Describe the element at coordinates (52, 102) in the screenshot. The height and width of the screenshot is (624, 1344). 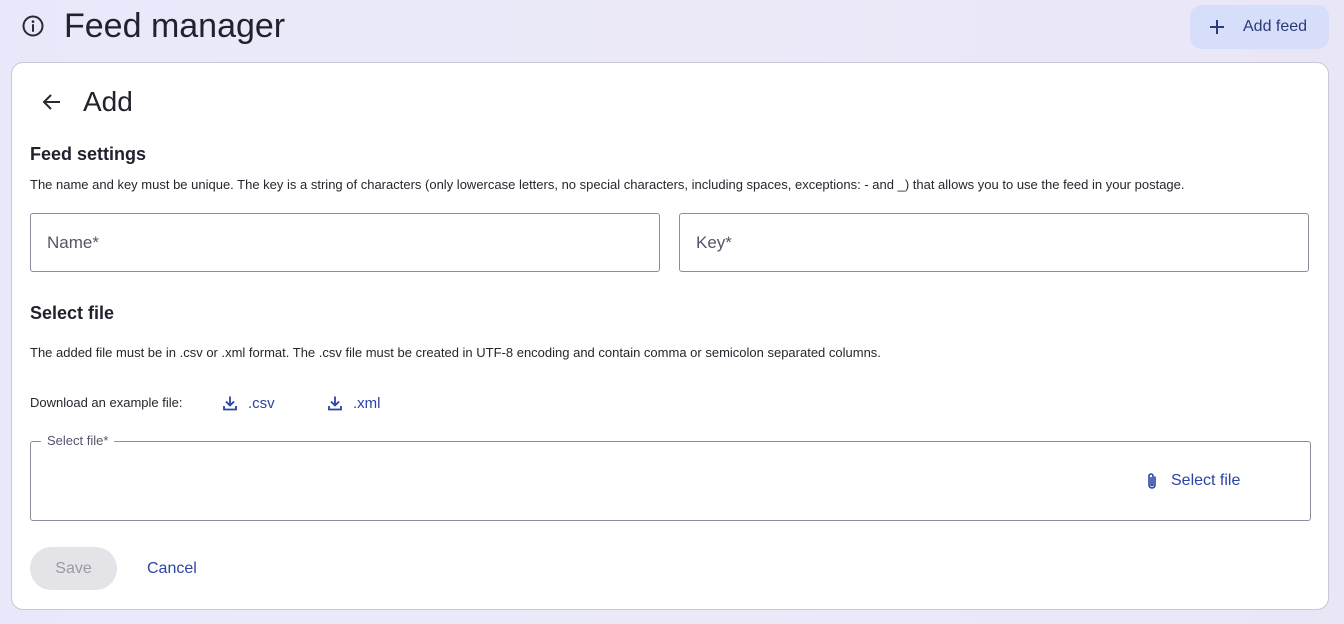
I see `arrow-left-icon` at that location.